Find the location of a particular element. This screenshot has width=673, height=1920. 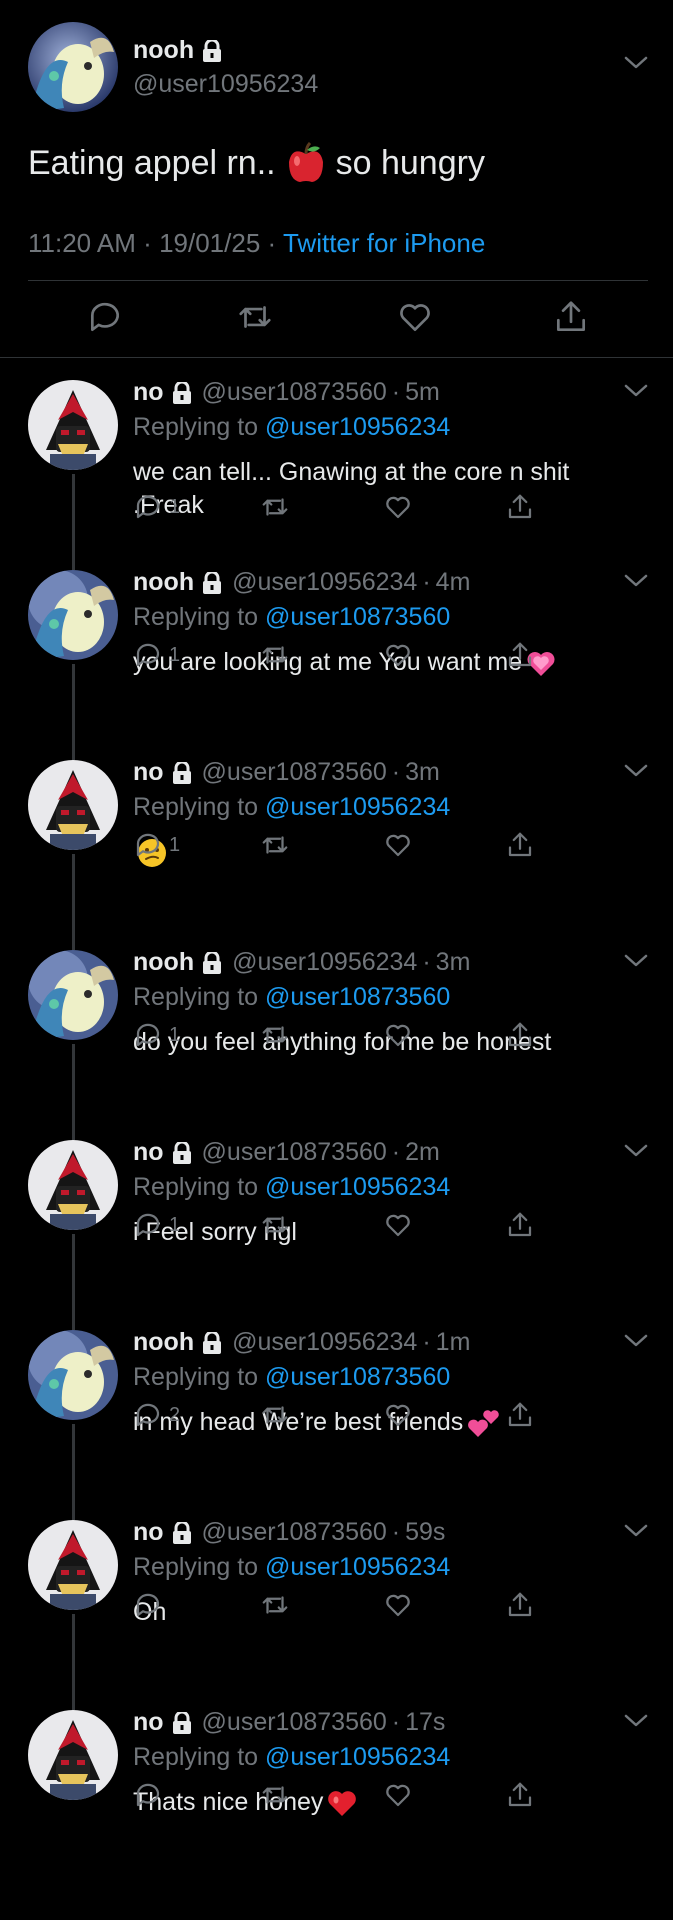

tweet-source-link: Twitter for iPhone is located at coordinates (384, 243).